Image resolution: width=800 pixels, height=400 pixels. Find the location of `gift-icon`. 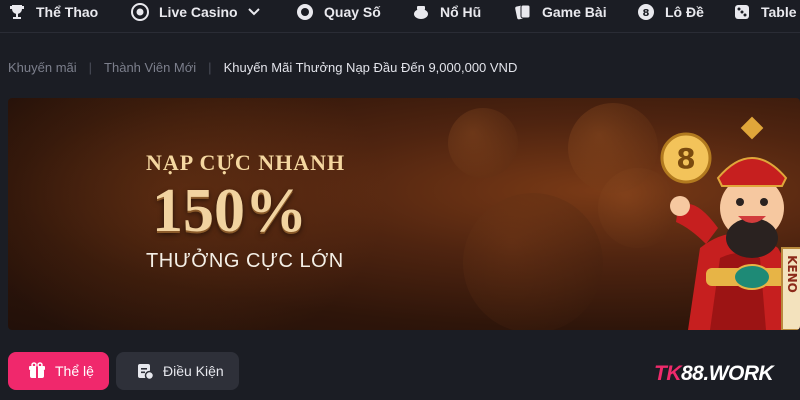

gift-icon is located at coordinates (37, 370).